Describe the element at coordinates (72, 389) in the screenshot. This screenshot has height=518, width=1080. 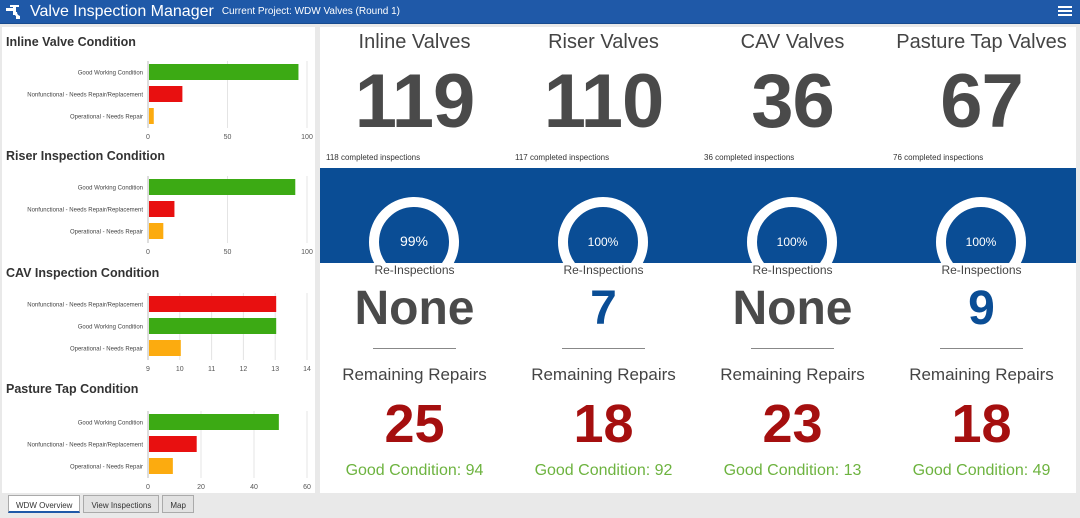
I see `chart-title-pasture: Pasture Tap Condition` at that location.